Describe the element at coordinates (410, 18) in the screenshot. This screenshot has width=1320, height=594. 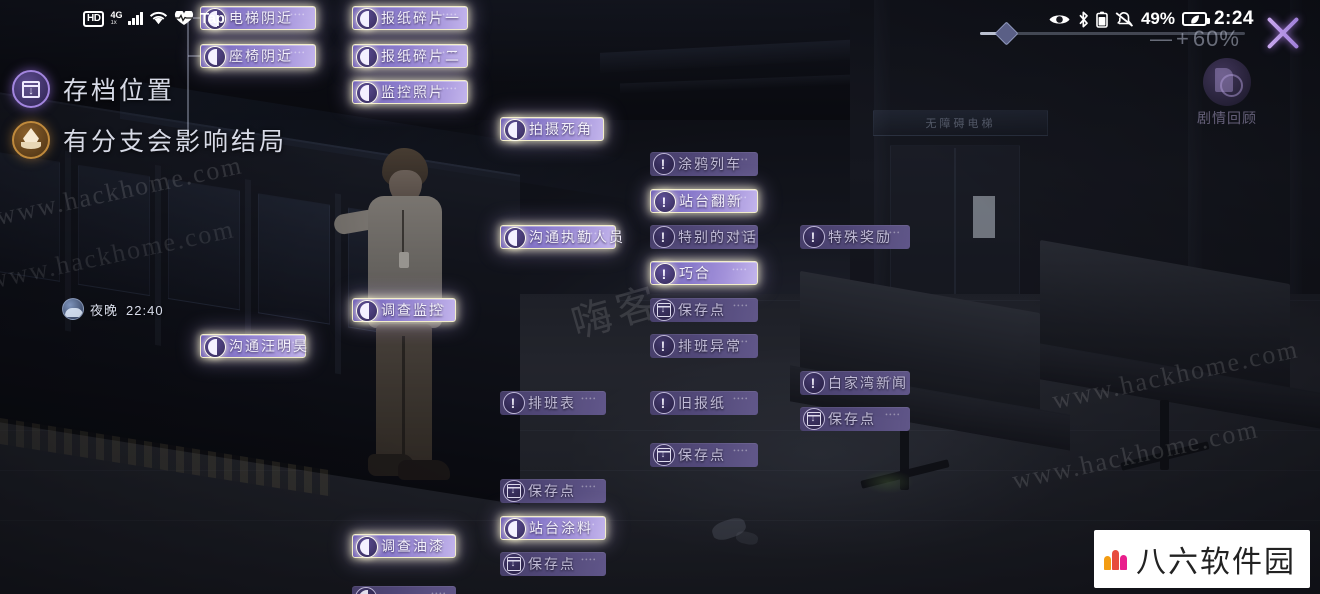
I see `flowchart-node: 报纸碎片一 ••••` at that location.